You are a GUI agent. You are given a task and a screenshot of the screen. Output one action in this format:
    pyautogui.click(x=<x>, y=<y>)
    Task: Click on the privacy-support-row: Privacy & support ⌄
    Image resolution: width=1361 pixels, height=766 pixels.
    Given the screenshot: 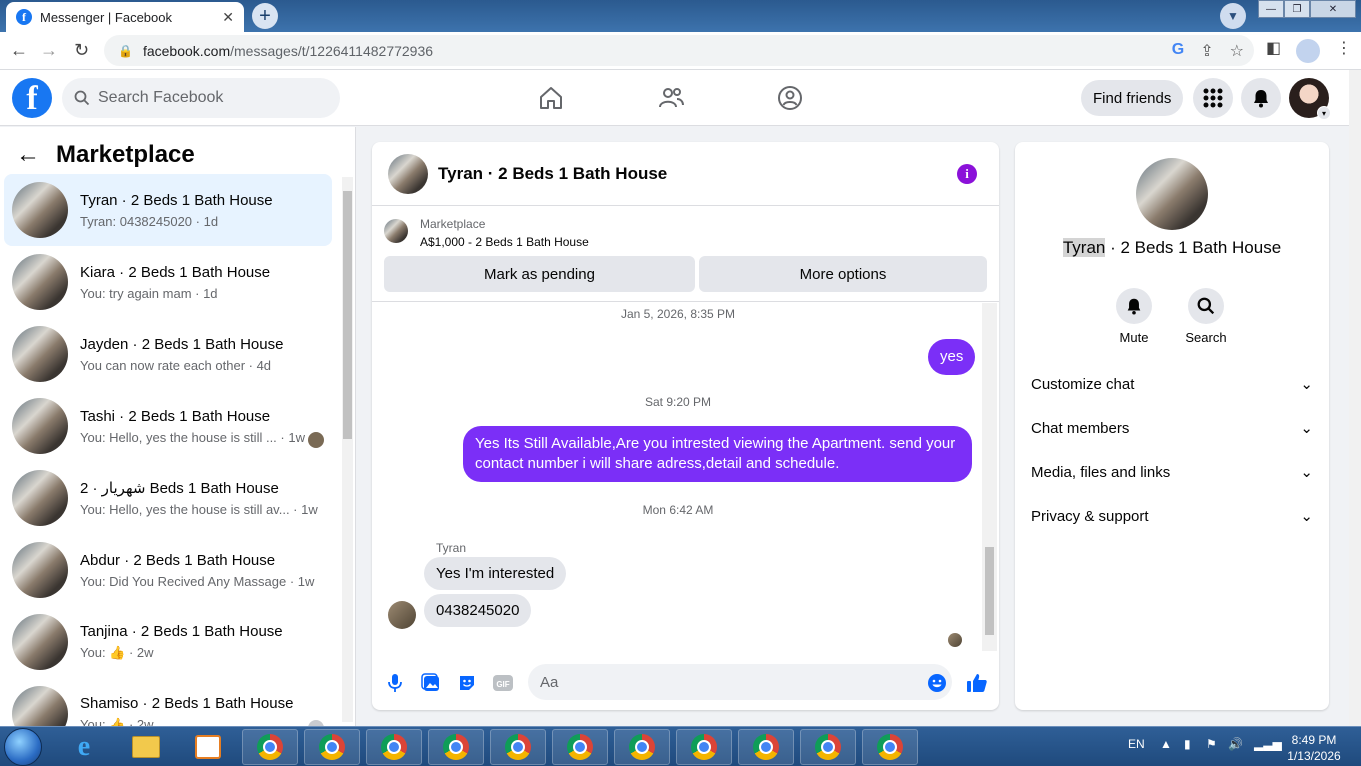 What is the action you would take?
    pyautogui.click(x=1172, y=516)
    